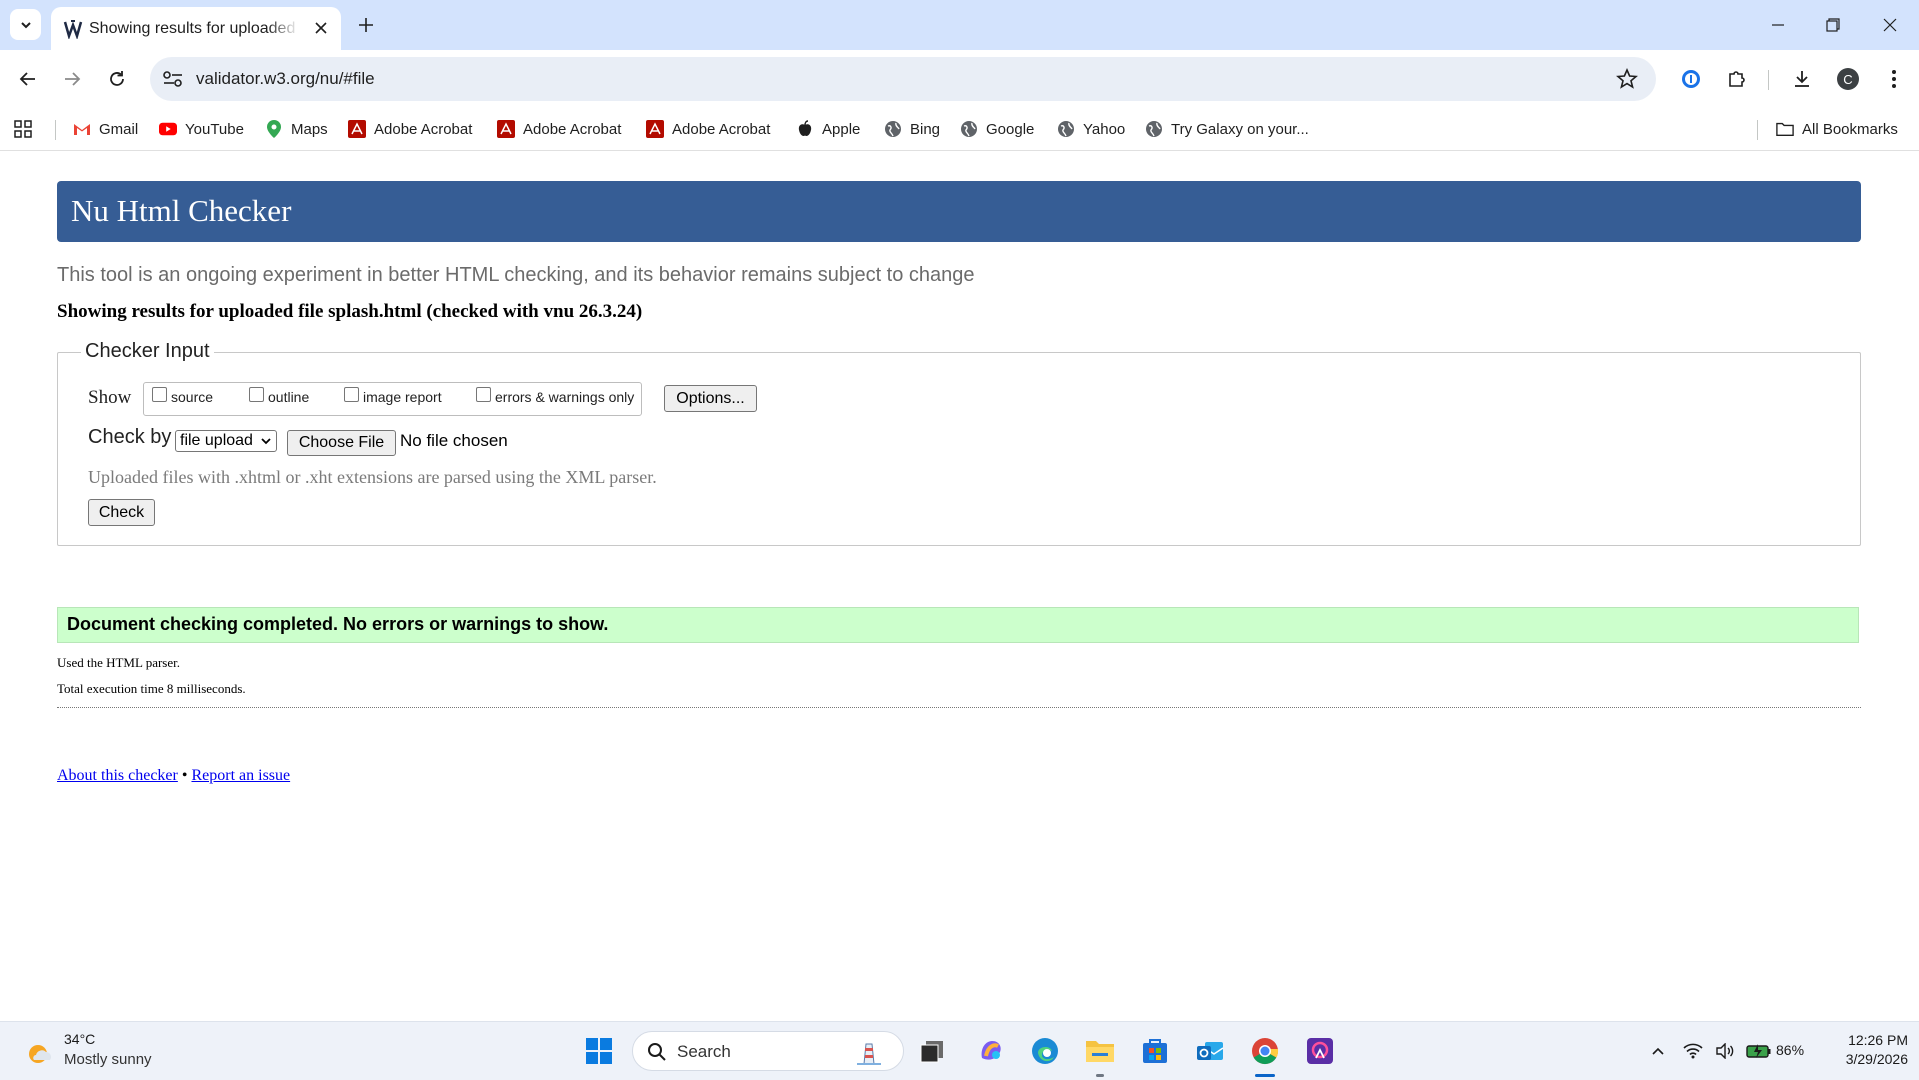 Image resolution: width=1919 pixels, height=1080 pixels. I want to click on system-clock: 12:26 PM 3/29/2026, so click(1865, 1050).